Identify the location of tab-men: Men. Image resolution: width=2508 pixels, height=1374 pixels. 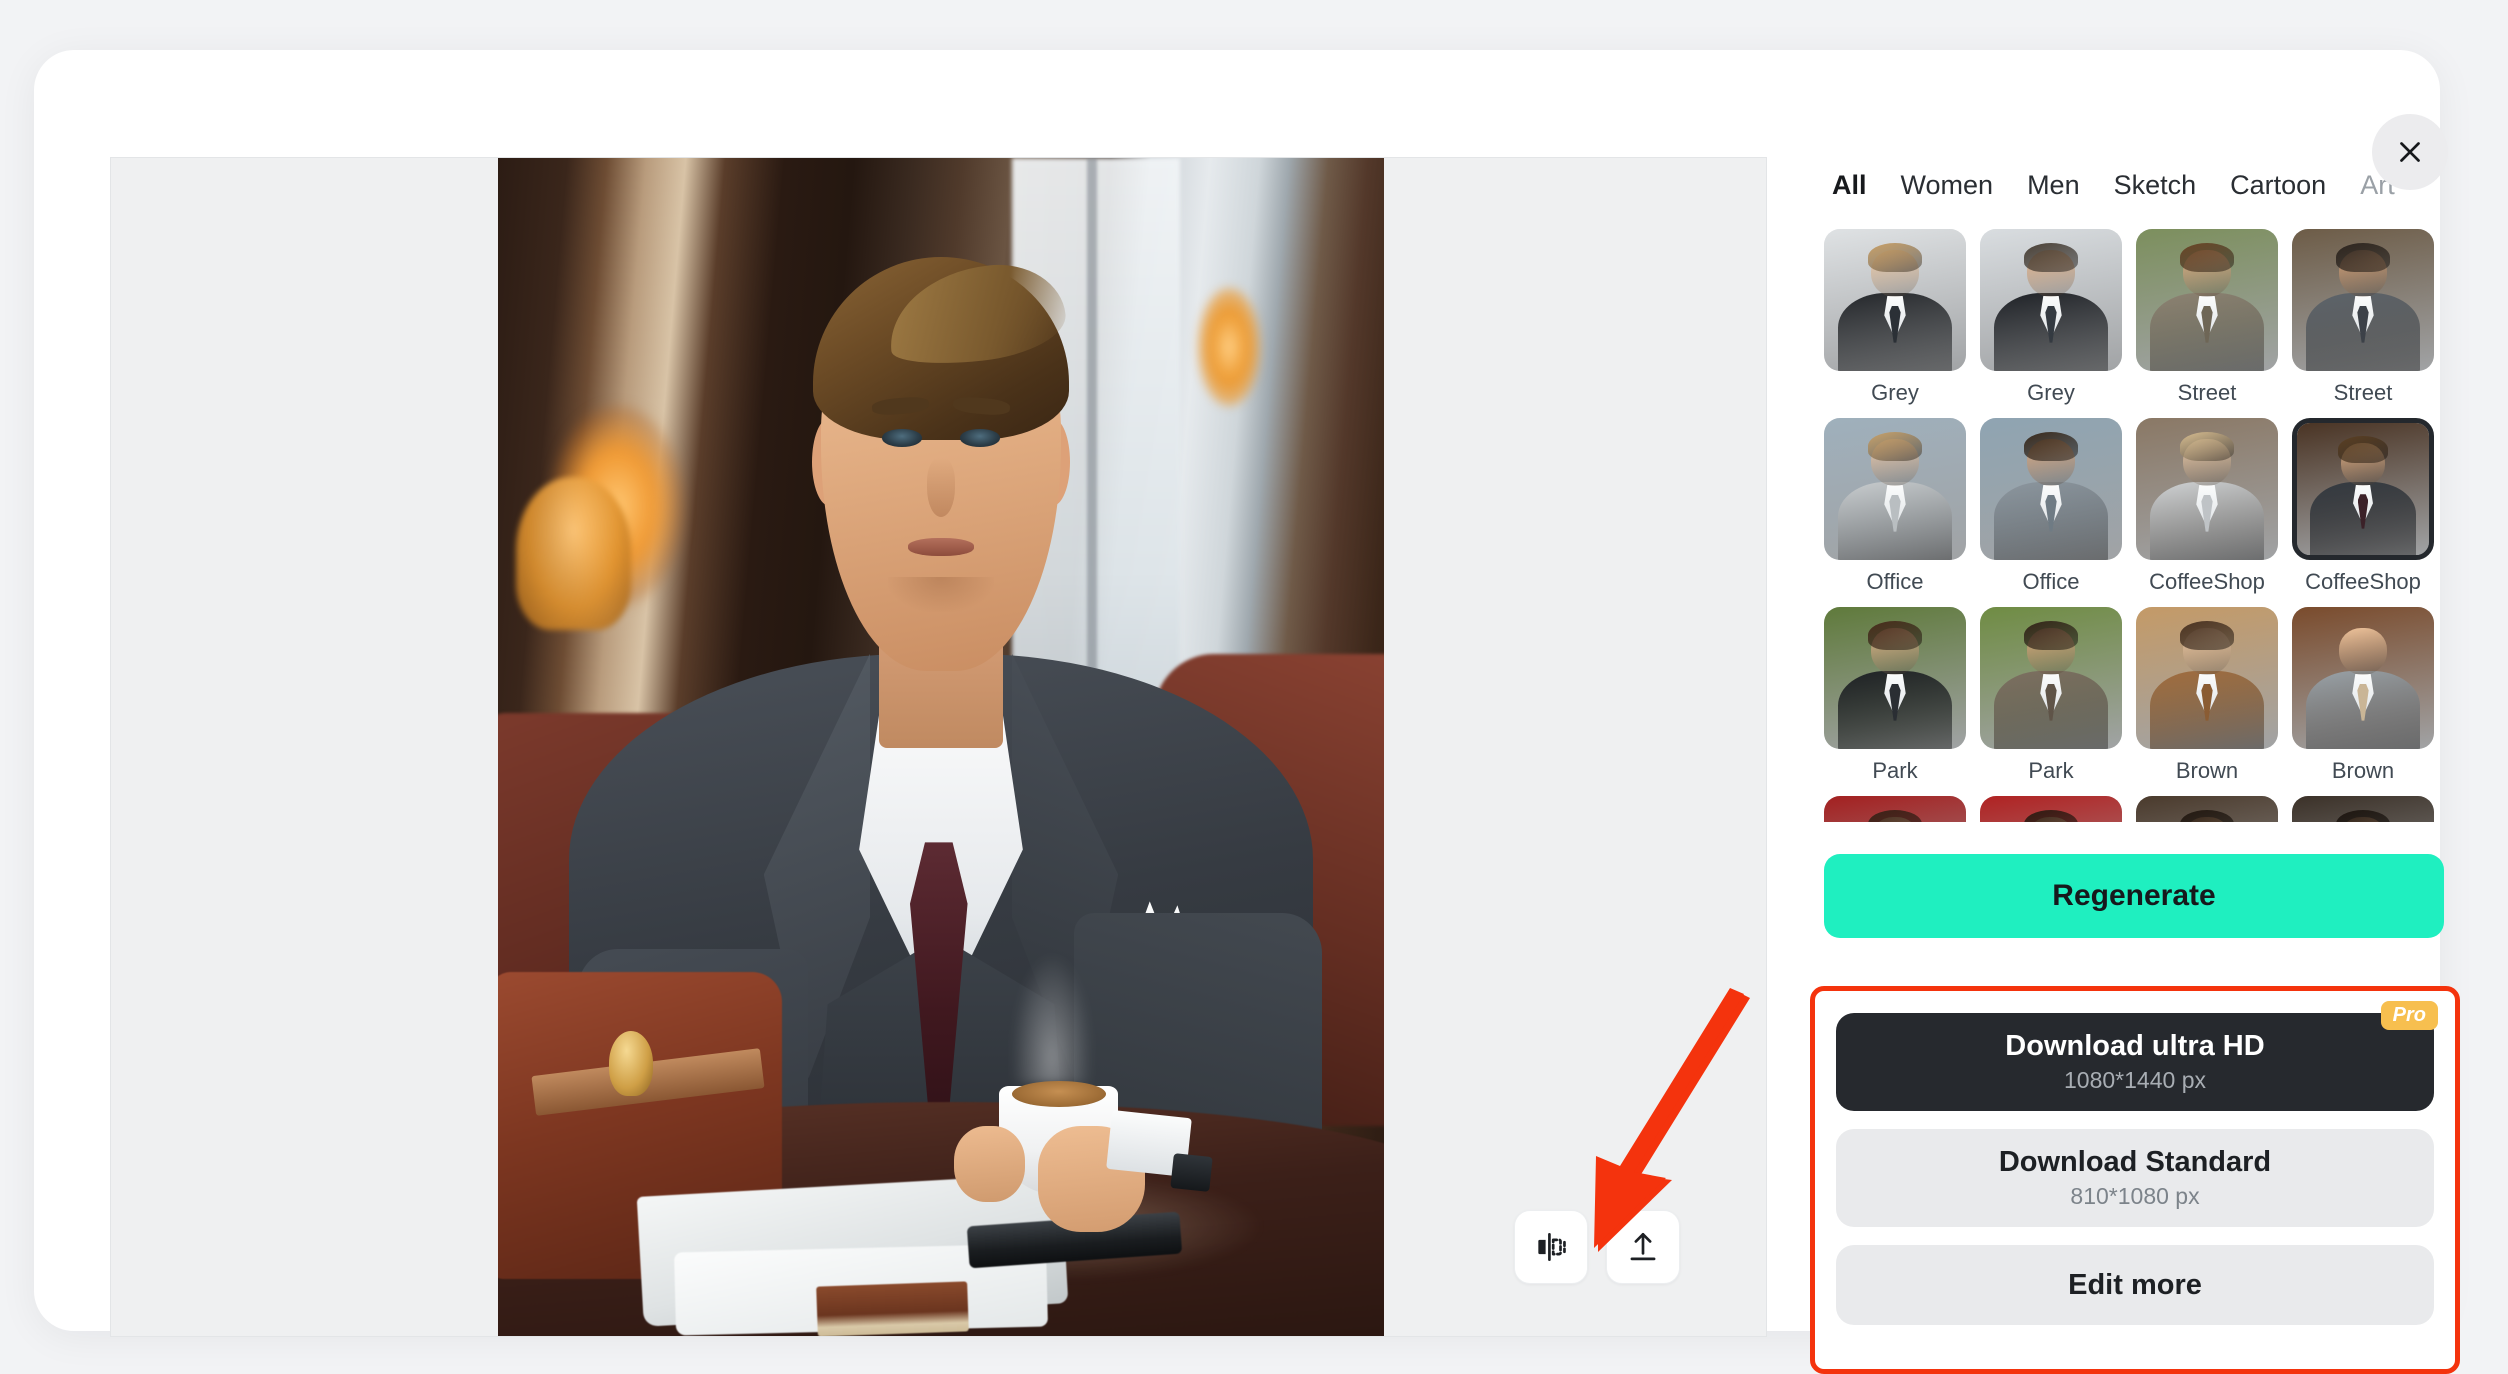
(2053, 185).